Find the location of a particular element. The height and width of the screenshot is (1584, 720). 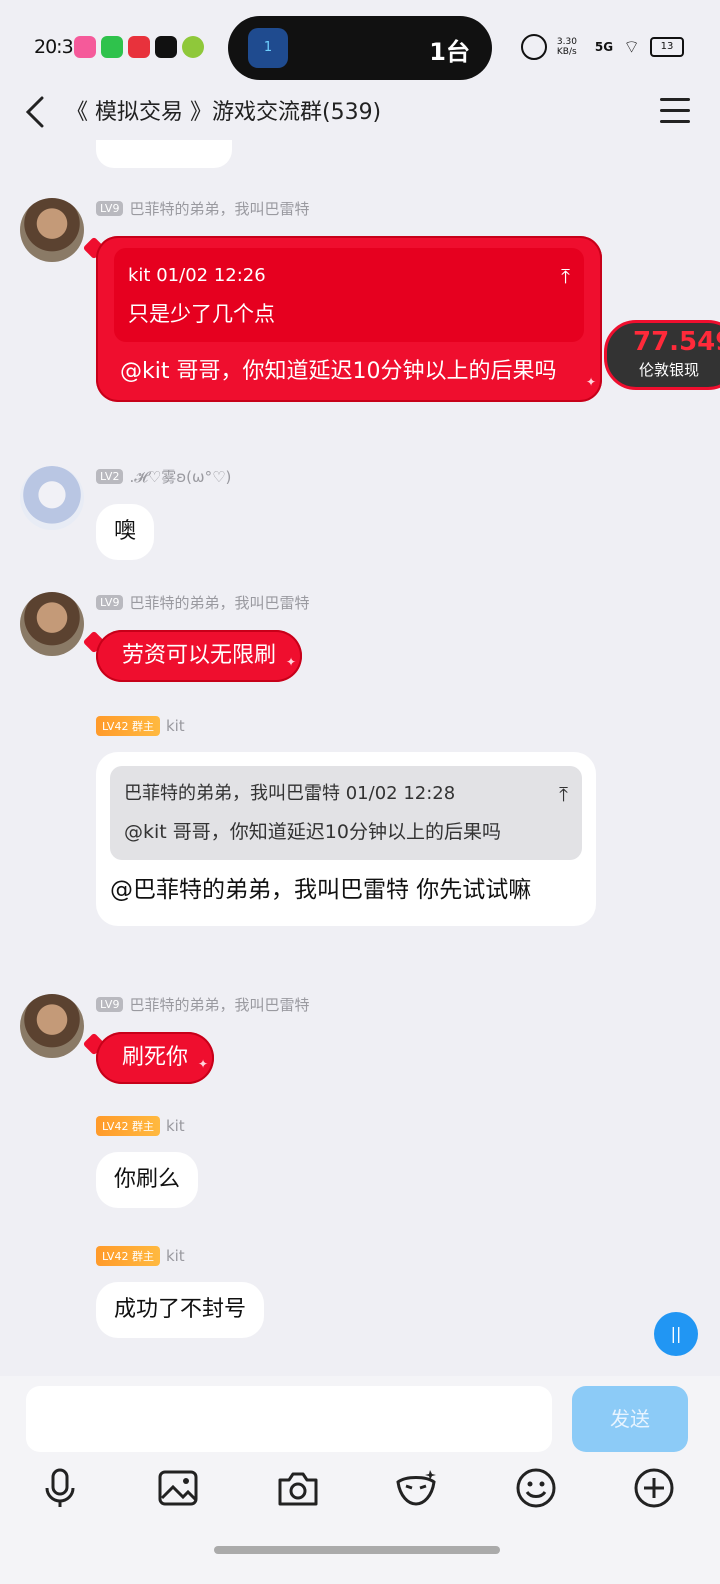

quote-time: 01/02 12:26 is located at coordinates (211, 275).